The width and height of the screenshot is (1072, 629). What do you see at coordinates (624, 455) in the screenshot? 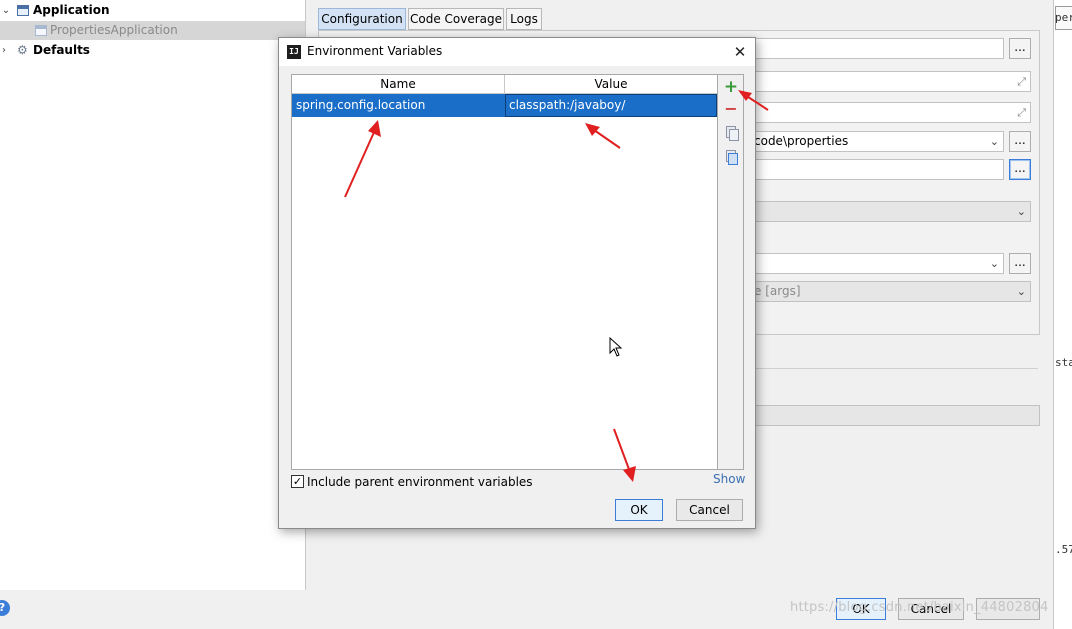
I see `annotation-arrow-ok` at bounding box center [624, 455].